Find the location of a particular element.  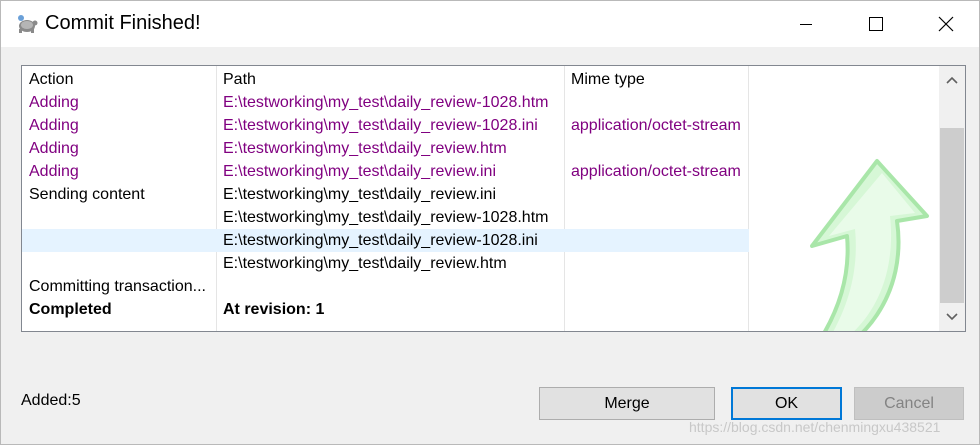

chevron-up-icon is located at coordinates (952, 80).